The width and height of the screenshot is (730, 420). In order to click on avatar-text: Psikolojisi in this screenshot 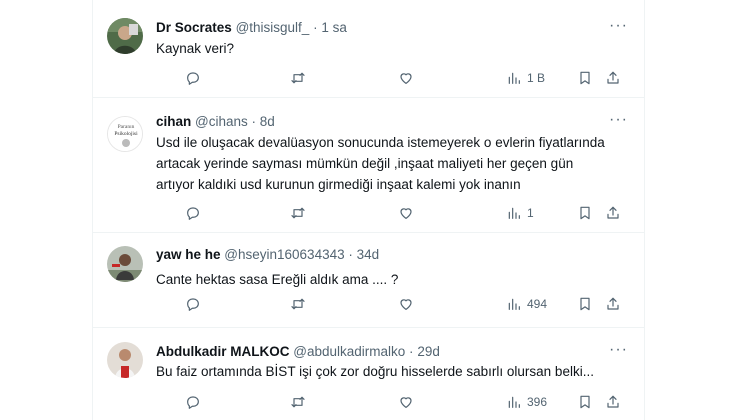, I will do `click(126, 134)`.